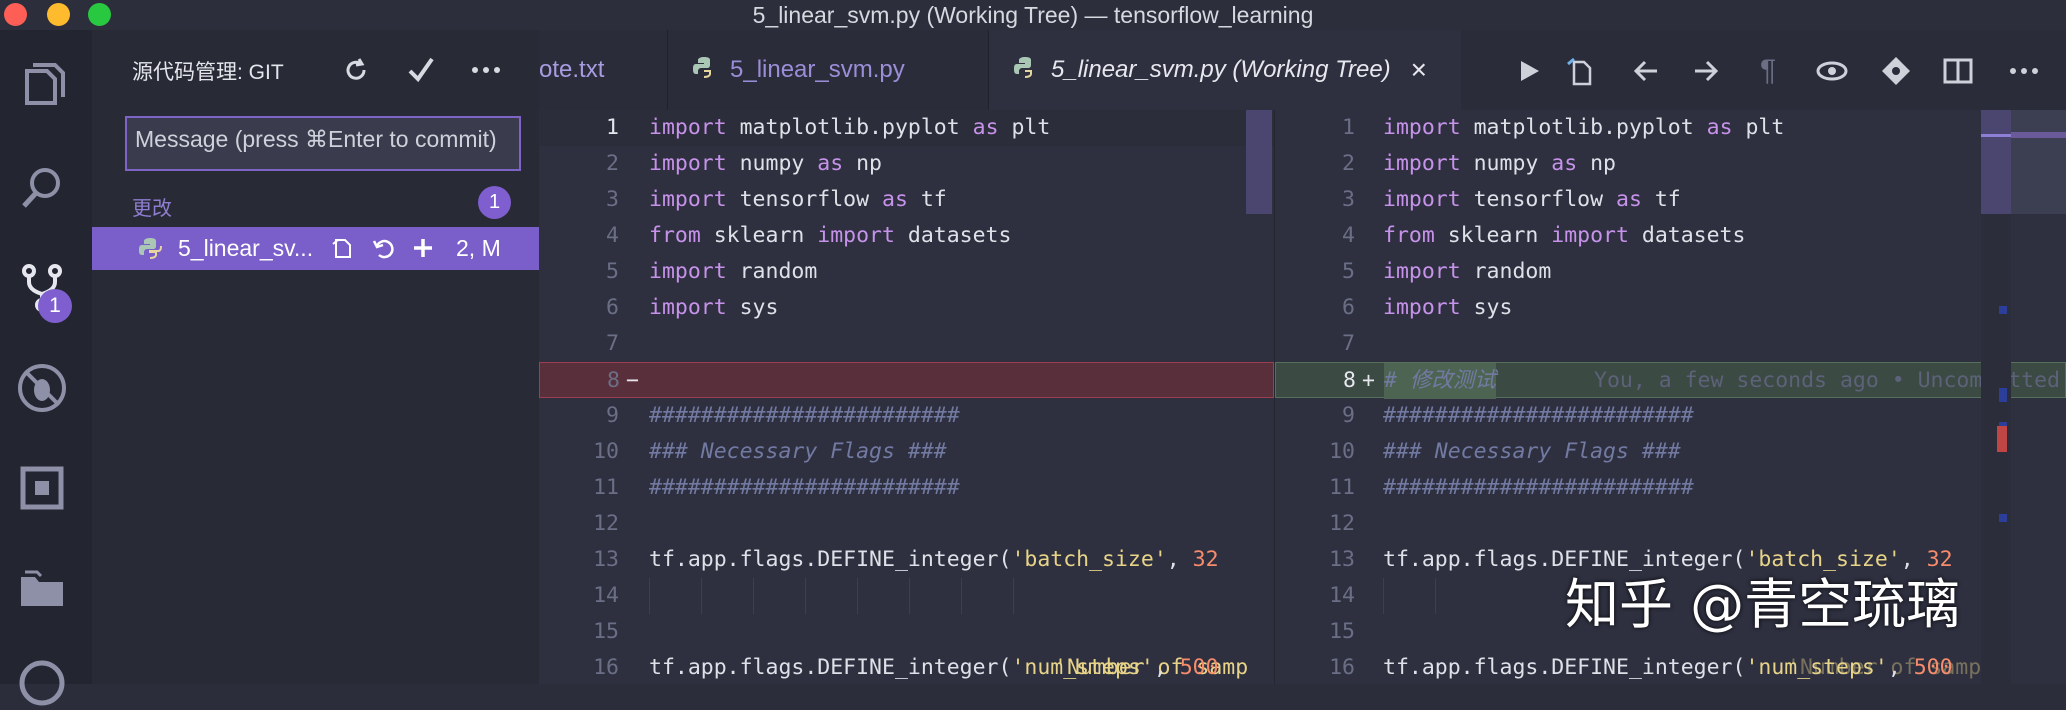  What do you see at coordinates (356, 70) in the screenshot?
I see `refresh-icon` at bounding box center [356, 70].